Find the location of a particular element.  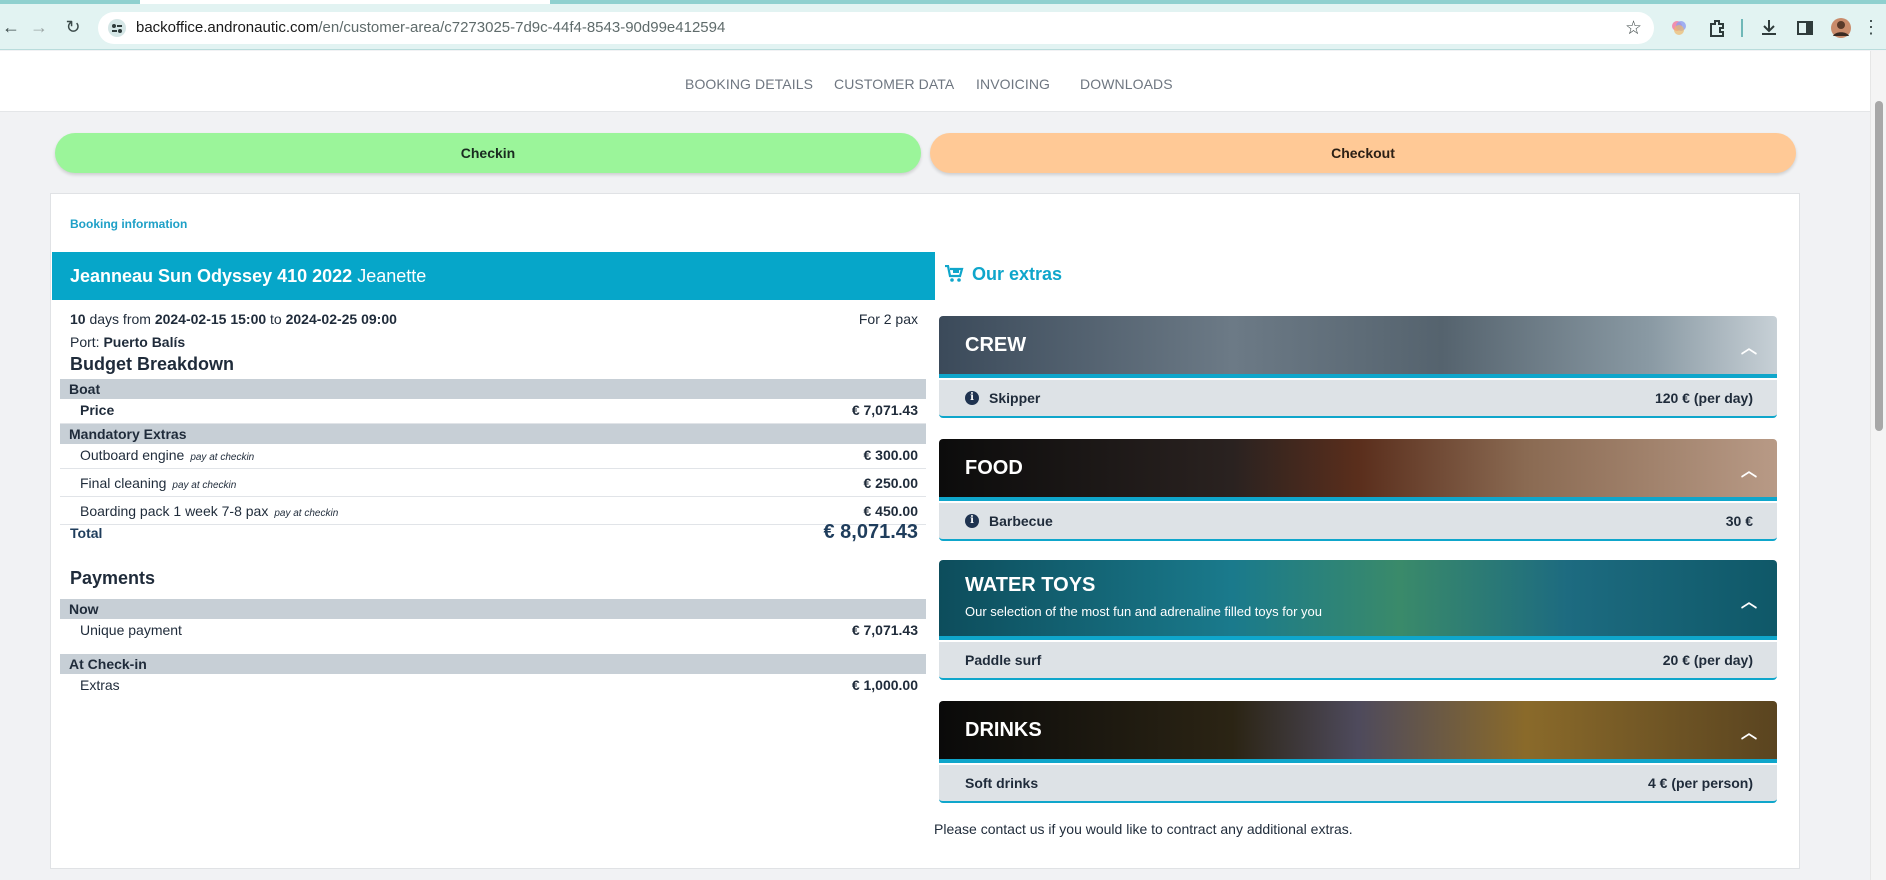

pax-count: For 2 pax is located at coordinates (888, 319).